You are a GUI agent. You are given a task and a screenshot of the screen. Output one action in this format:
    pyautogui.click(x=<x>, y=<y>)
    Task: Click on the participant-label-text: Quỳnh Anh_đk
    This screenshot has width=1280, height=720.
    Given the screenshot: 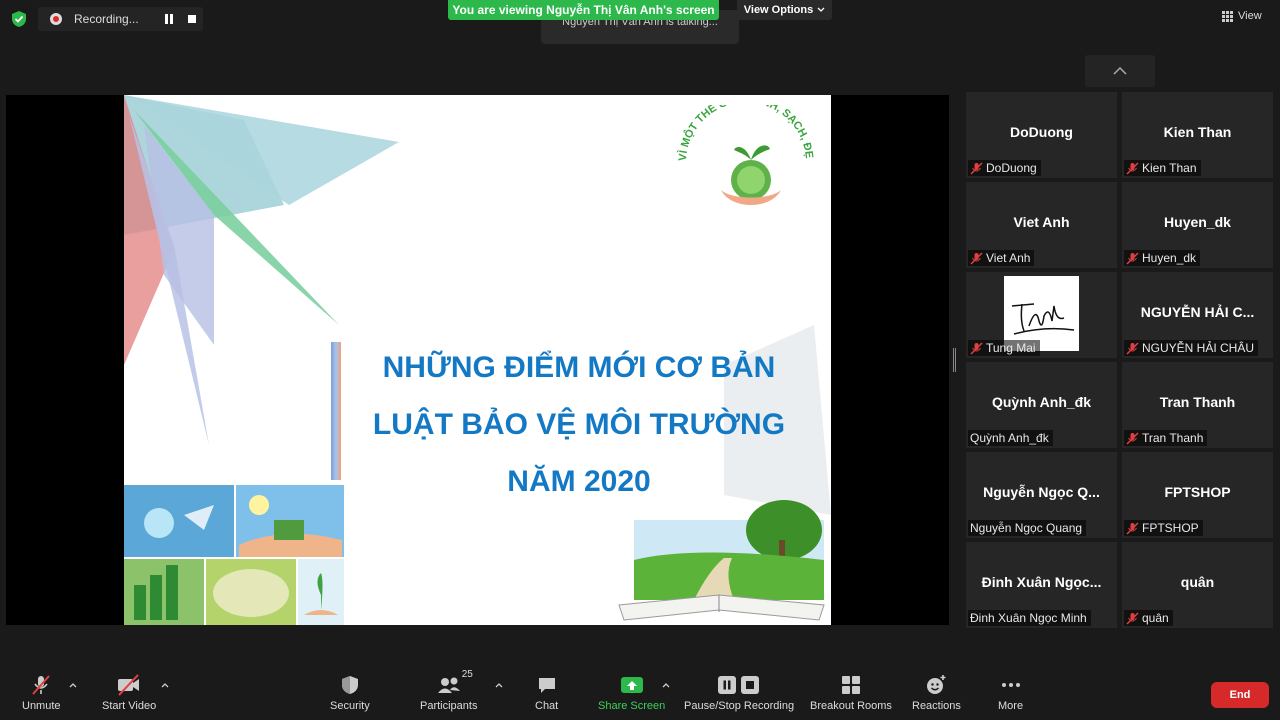 What is the action you would take?
    pyautogui.click(x=1009, y=438)
    